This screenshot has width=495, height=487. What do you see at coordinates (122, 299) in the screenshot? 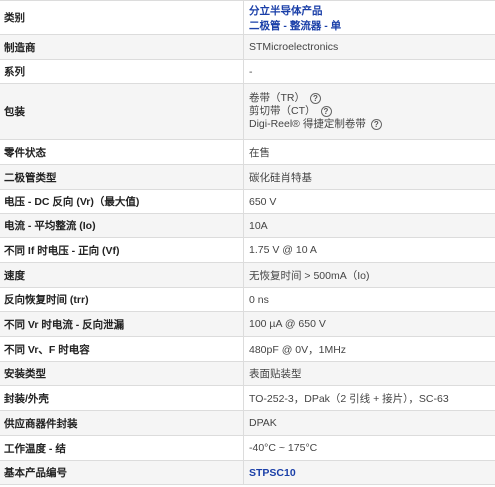
I see `attr-label: 反向恢复时间 (trr)` at bounding box center [122, 299].